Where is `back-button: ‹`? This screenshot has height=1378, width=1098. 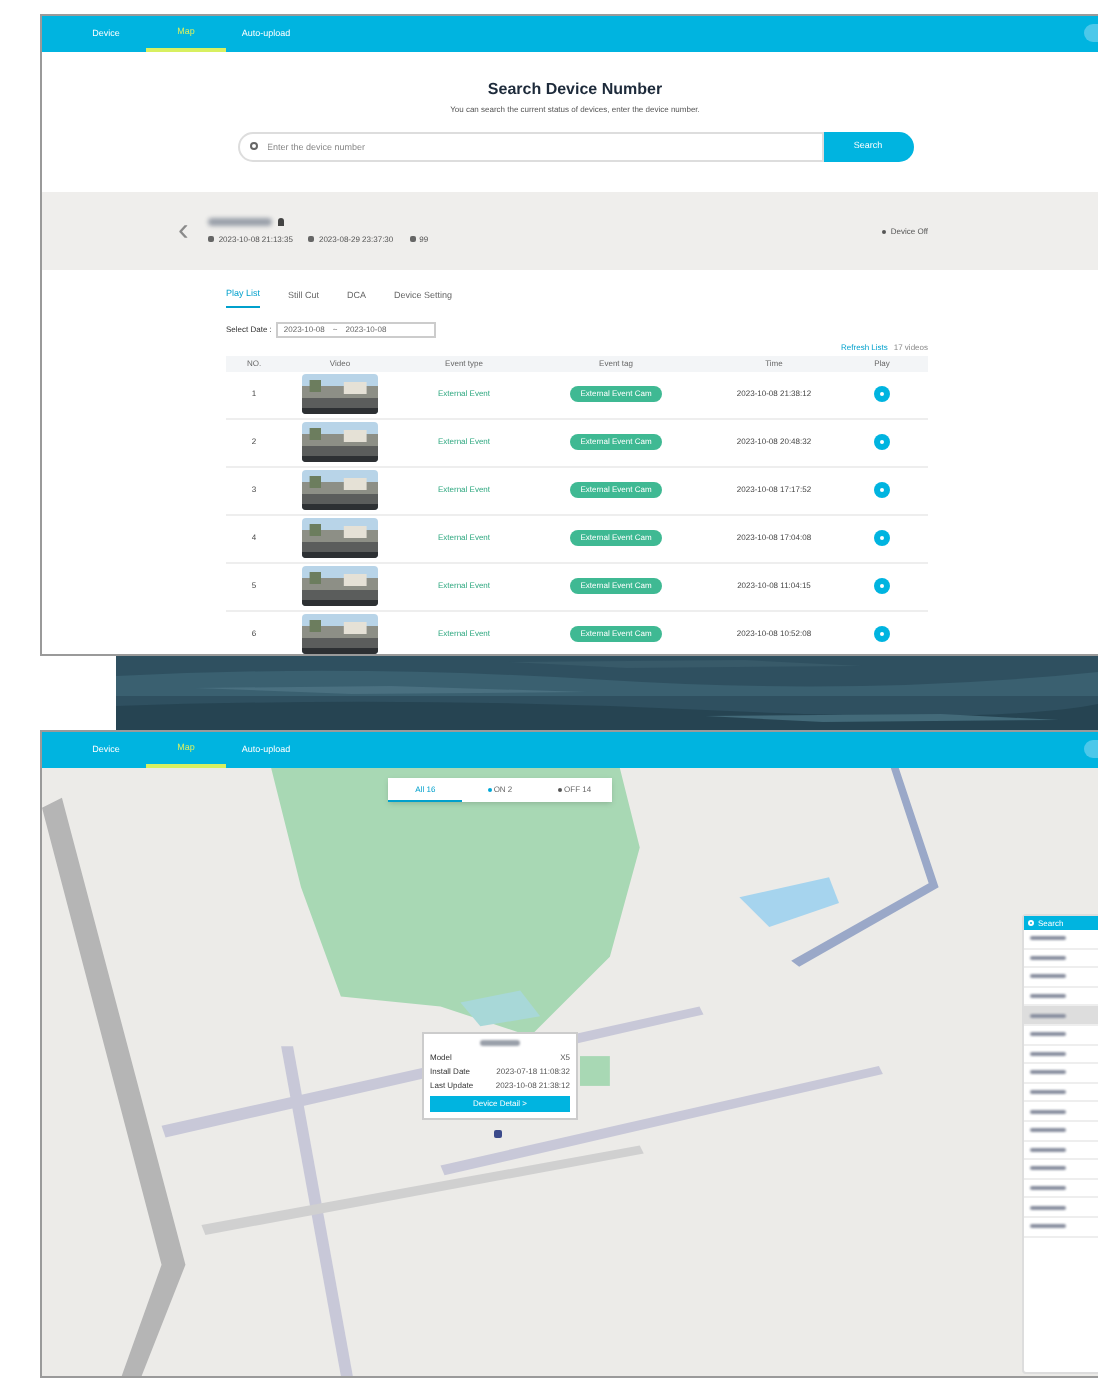
back-button: ‹ is located at coordinates (183, 231).